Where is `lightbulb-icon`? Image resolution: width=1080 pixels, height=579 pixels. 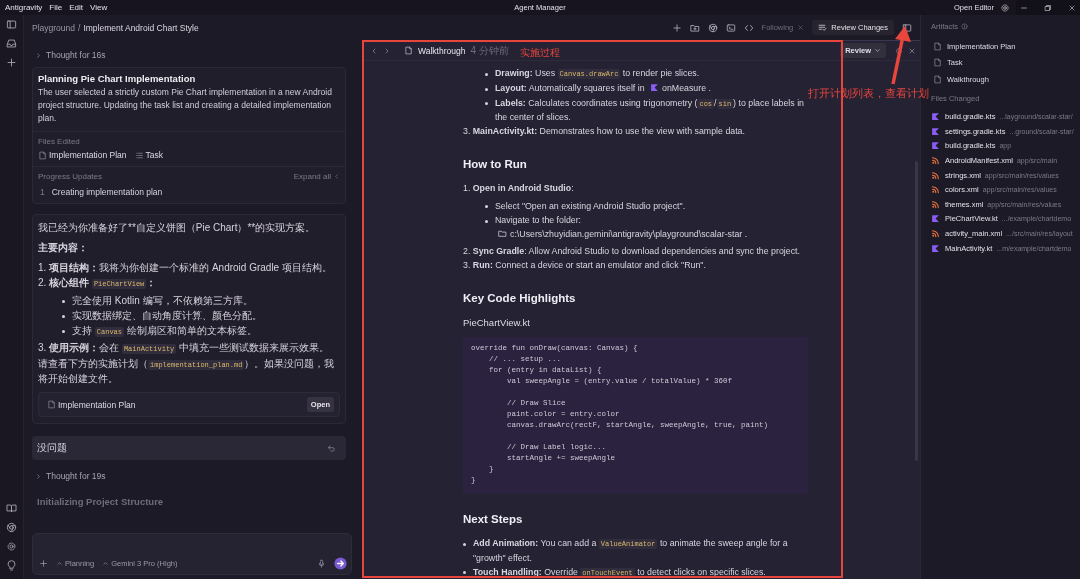 lightbulb-icon is located at coordinates (11, 565).